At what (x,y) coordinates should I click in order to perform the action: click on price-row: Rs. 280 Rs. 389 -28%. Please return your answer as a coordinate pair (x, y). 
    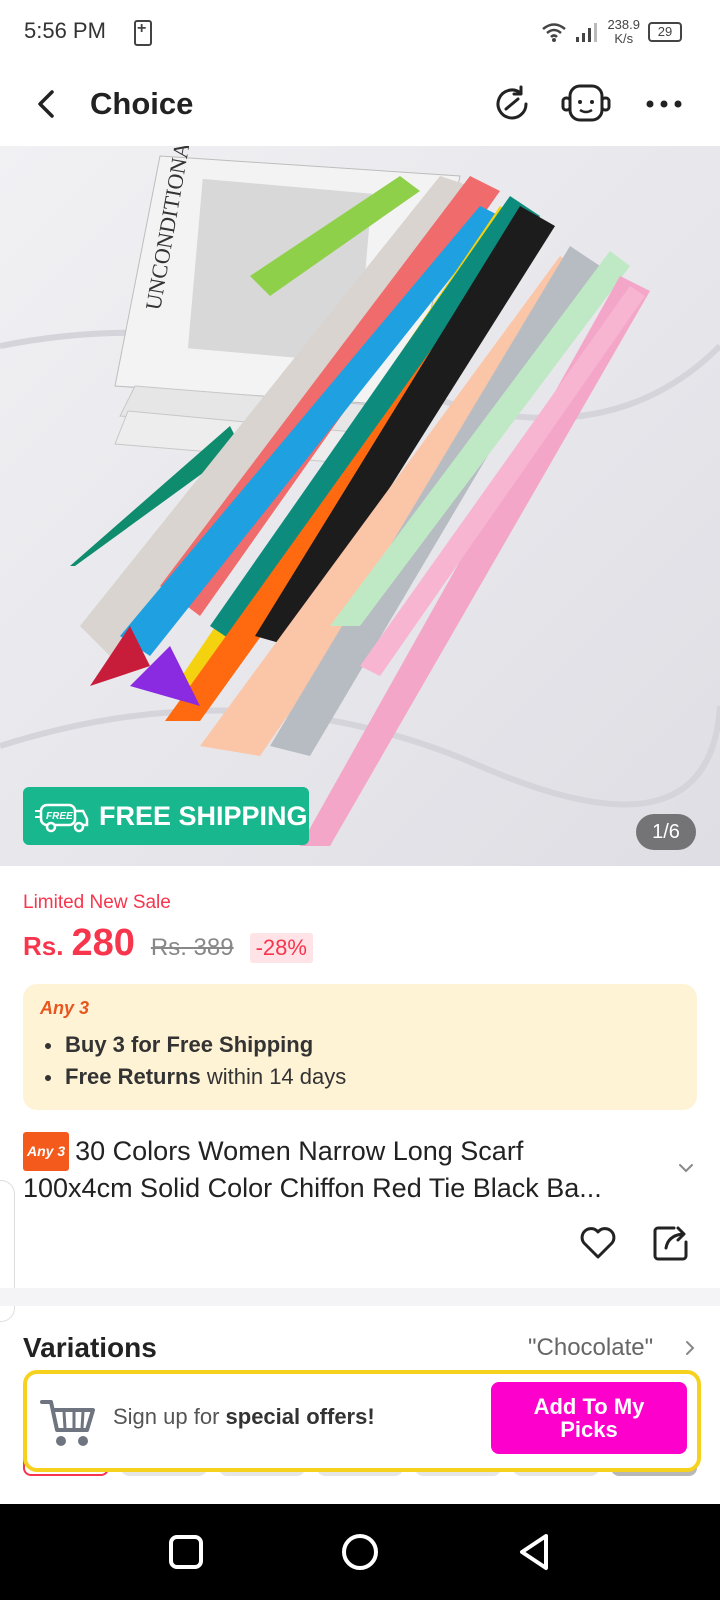
    Looking at the image, I should click on (168, 943).